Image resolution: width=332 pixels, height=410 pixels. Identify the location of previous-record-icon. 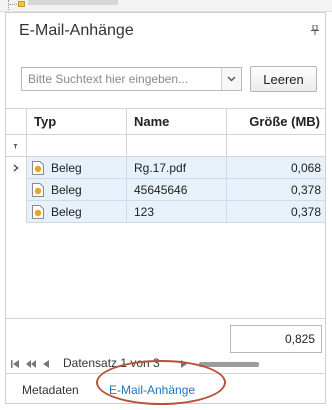
(46, 364).